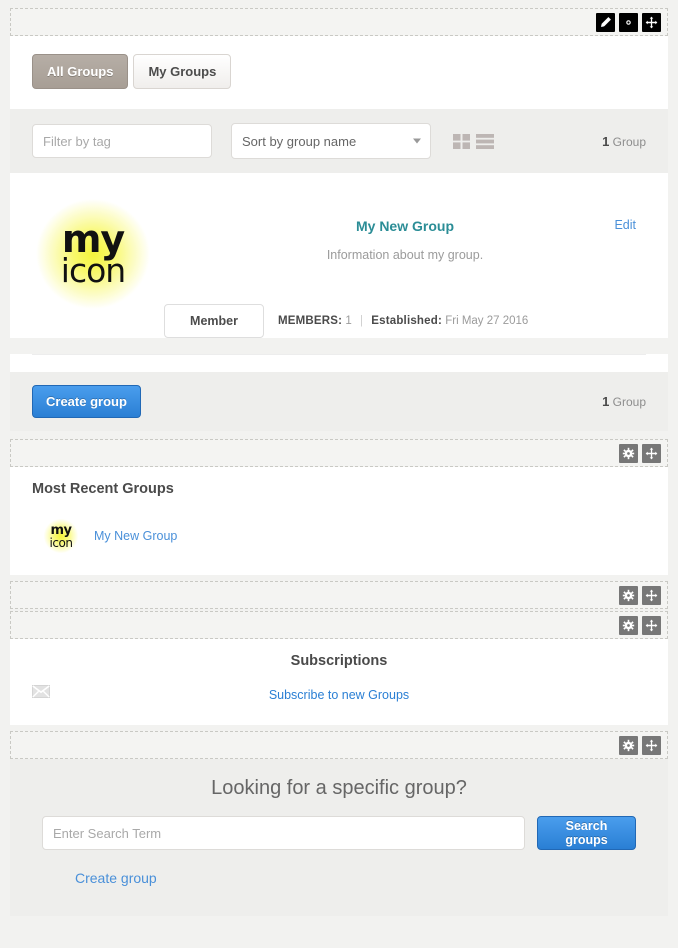 The height and width of the screenshot is (948, 678). What do you see at coordinates (339, 625) in the screenshot?
I see `subscriptions-widget-toolbar` at bounding box center [339, 625].